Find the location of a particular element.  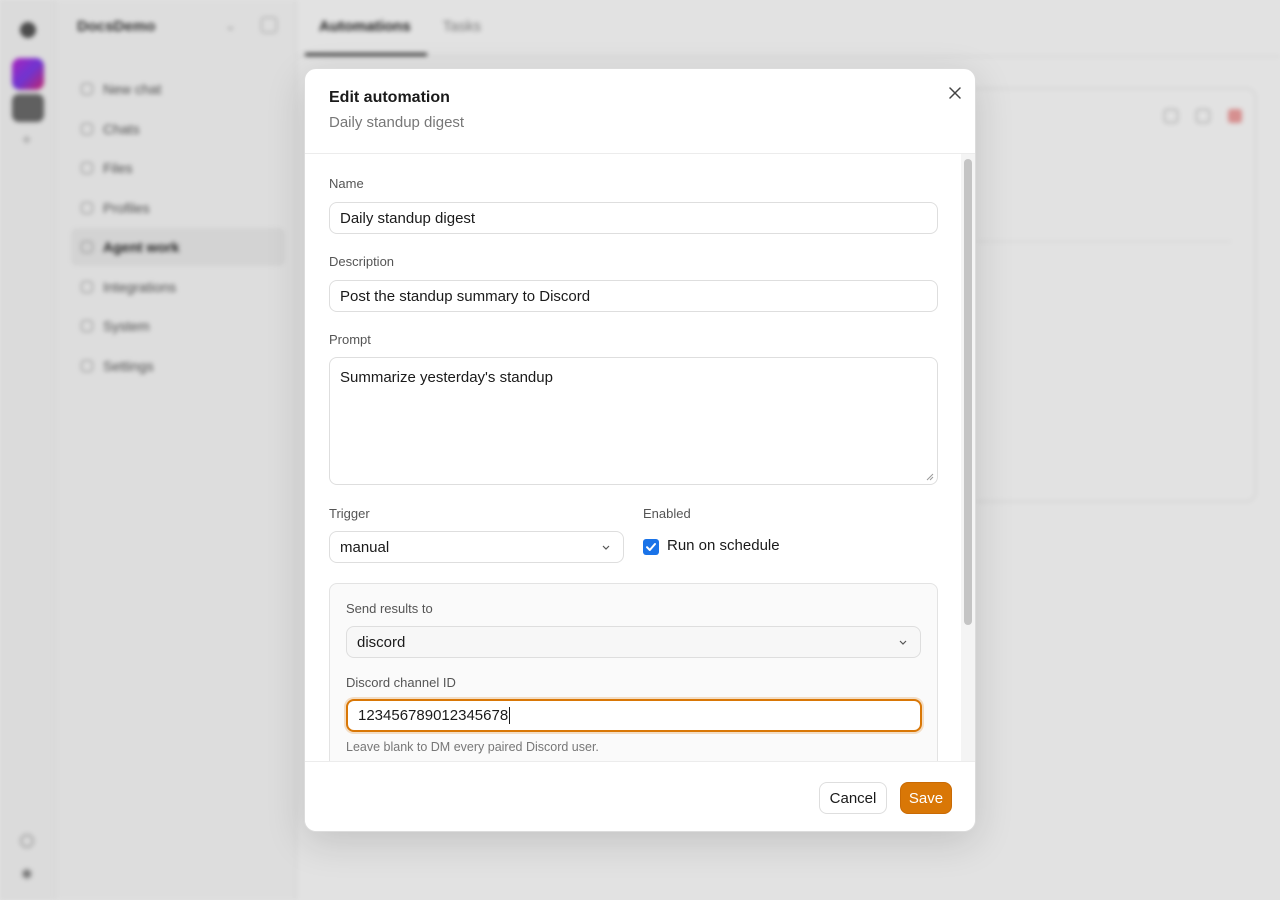

discord-channel-input: 123456789012345678 is located at coordinates (634, 715).